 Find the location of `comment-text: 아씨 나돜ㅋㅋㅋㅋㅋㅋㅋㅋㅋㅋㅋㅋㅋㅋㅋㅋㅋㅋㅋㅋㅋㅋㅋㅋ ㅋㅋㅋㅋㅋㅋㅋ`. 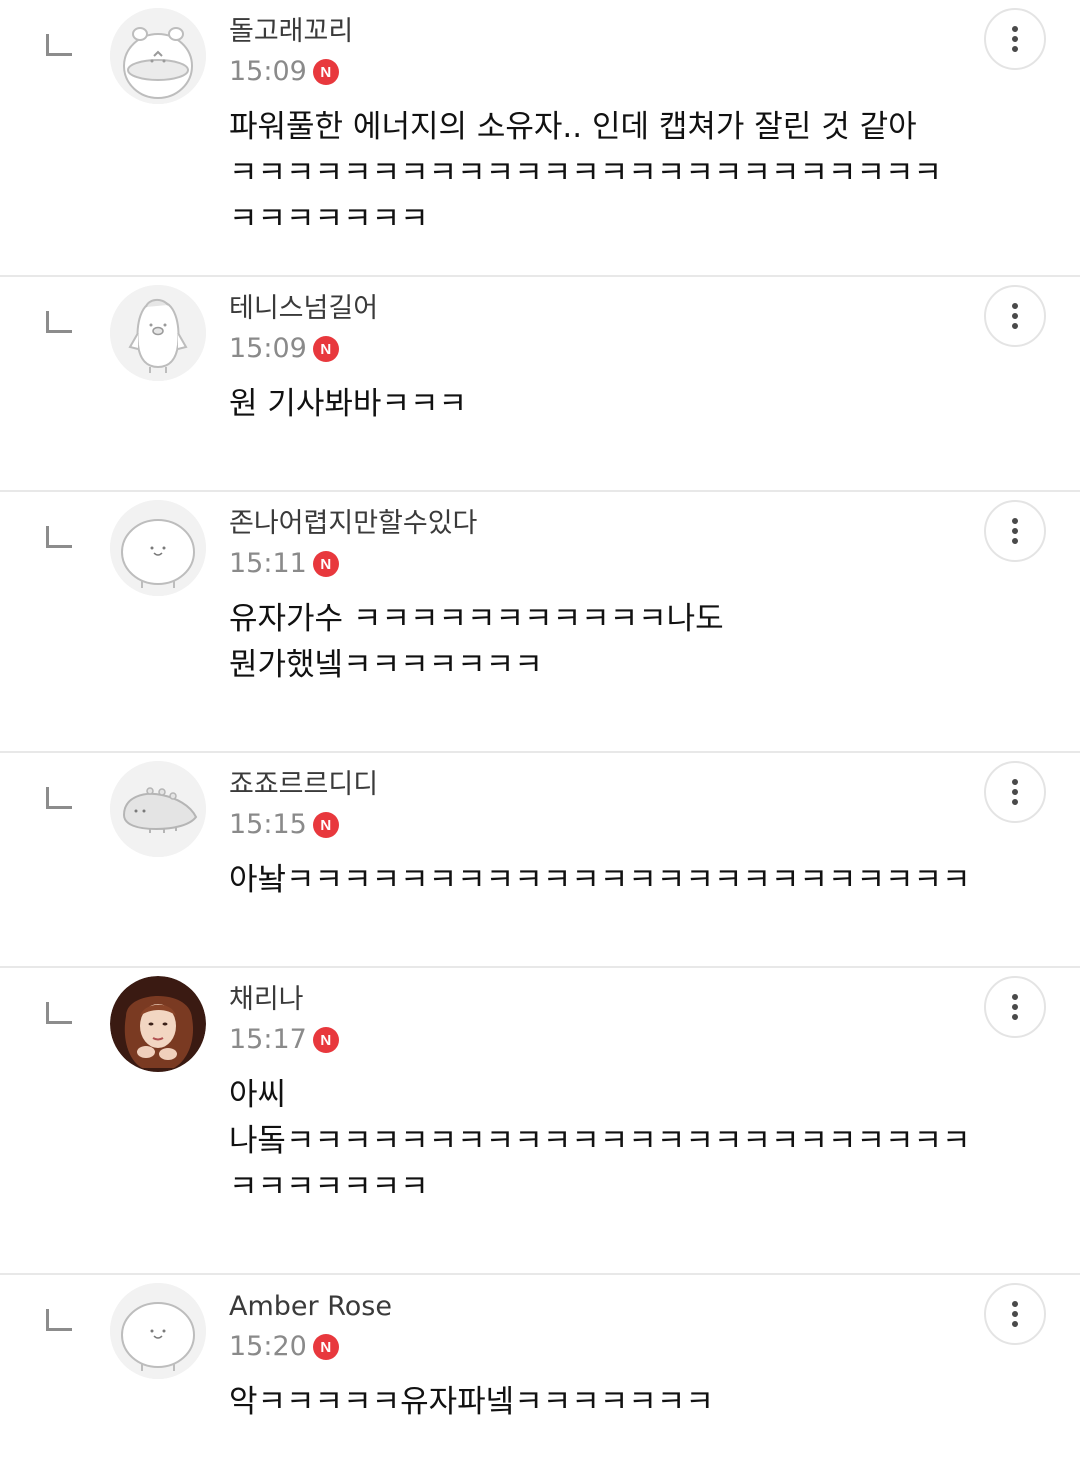

comment-text: 아씨 나돜ㅋㅋㅋㅋㅋㅋㅋㅋㅋㅋㅋㅋㅋㅋㅋㅋㅋㅋㅋㅋㅋㅋㅋㅋ ㅋㅋㅋㅋㅋㅋㅋ is located at coordinates (614, 1141).